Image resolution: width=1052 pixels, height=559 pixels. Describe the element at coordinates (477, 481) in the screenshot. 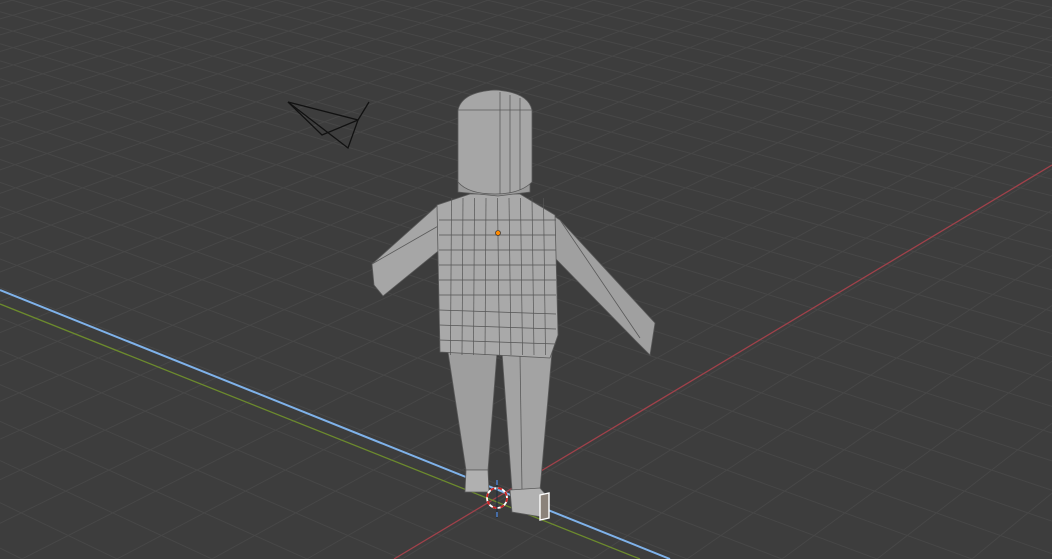

I see `left-foot` at that location.